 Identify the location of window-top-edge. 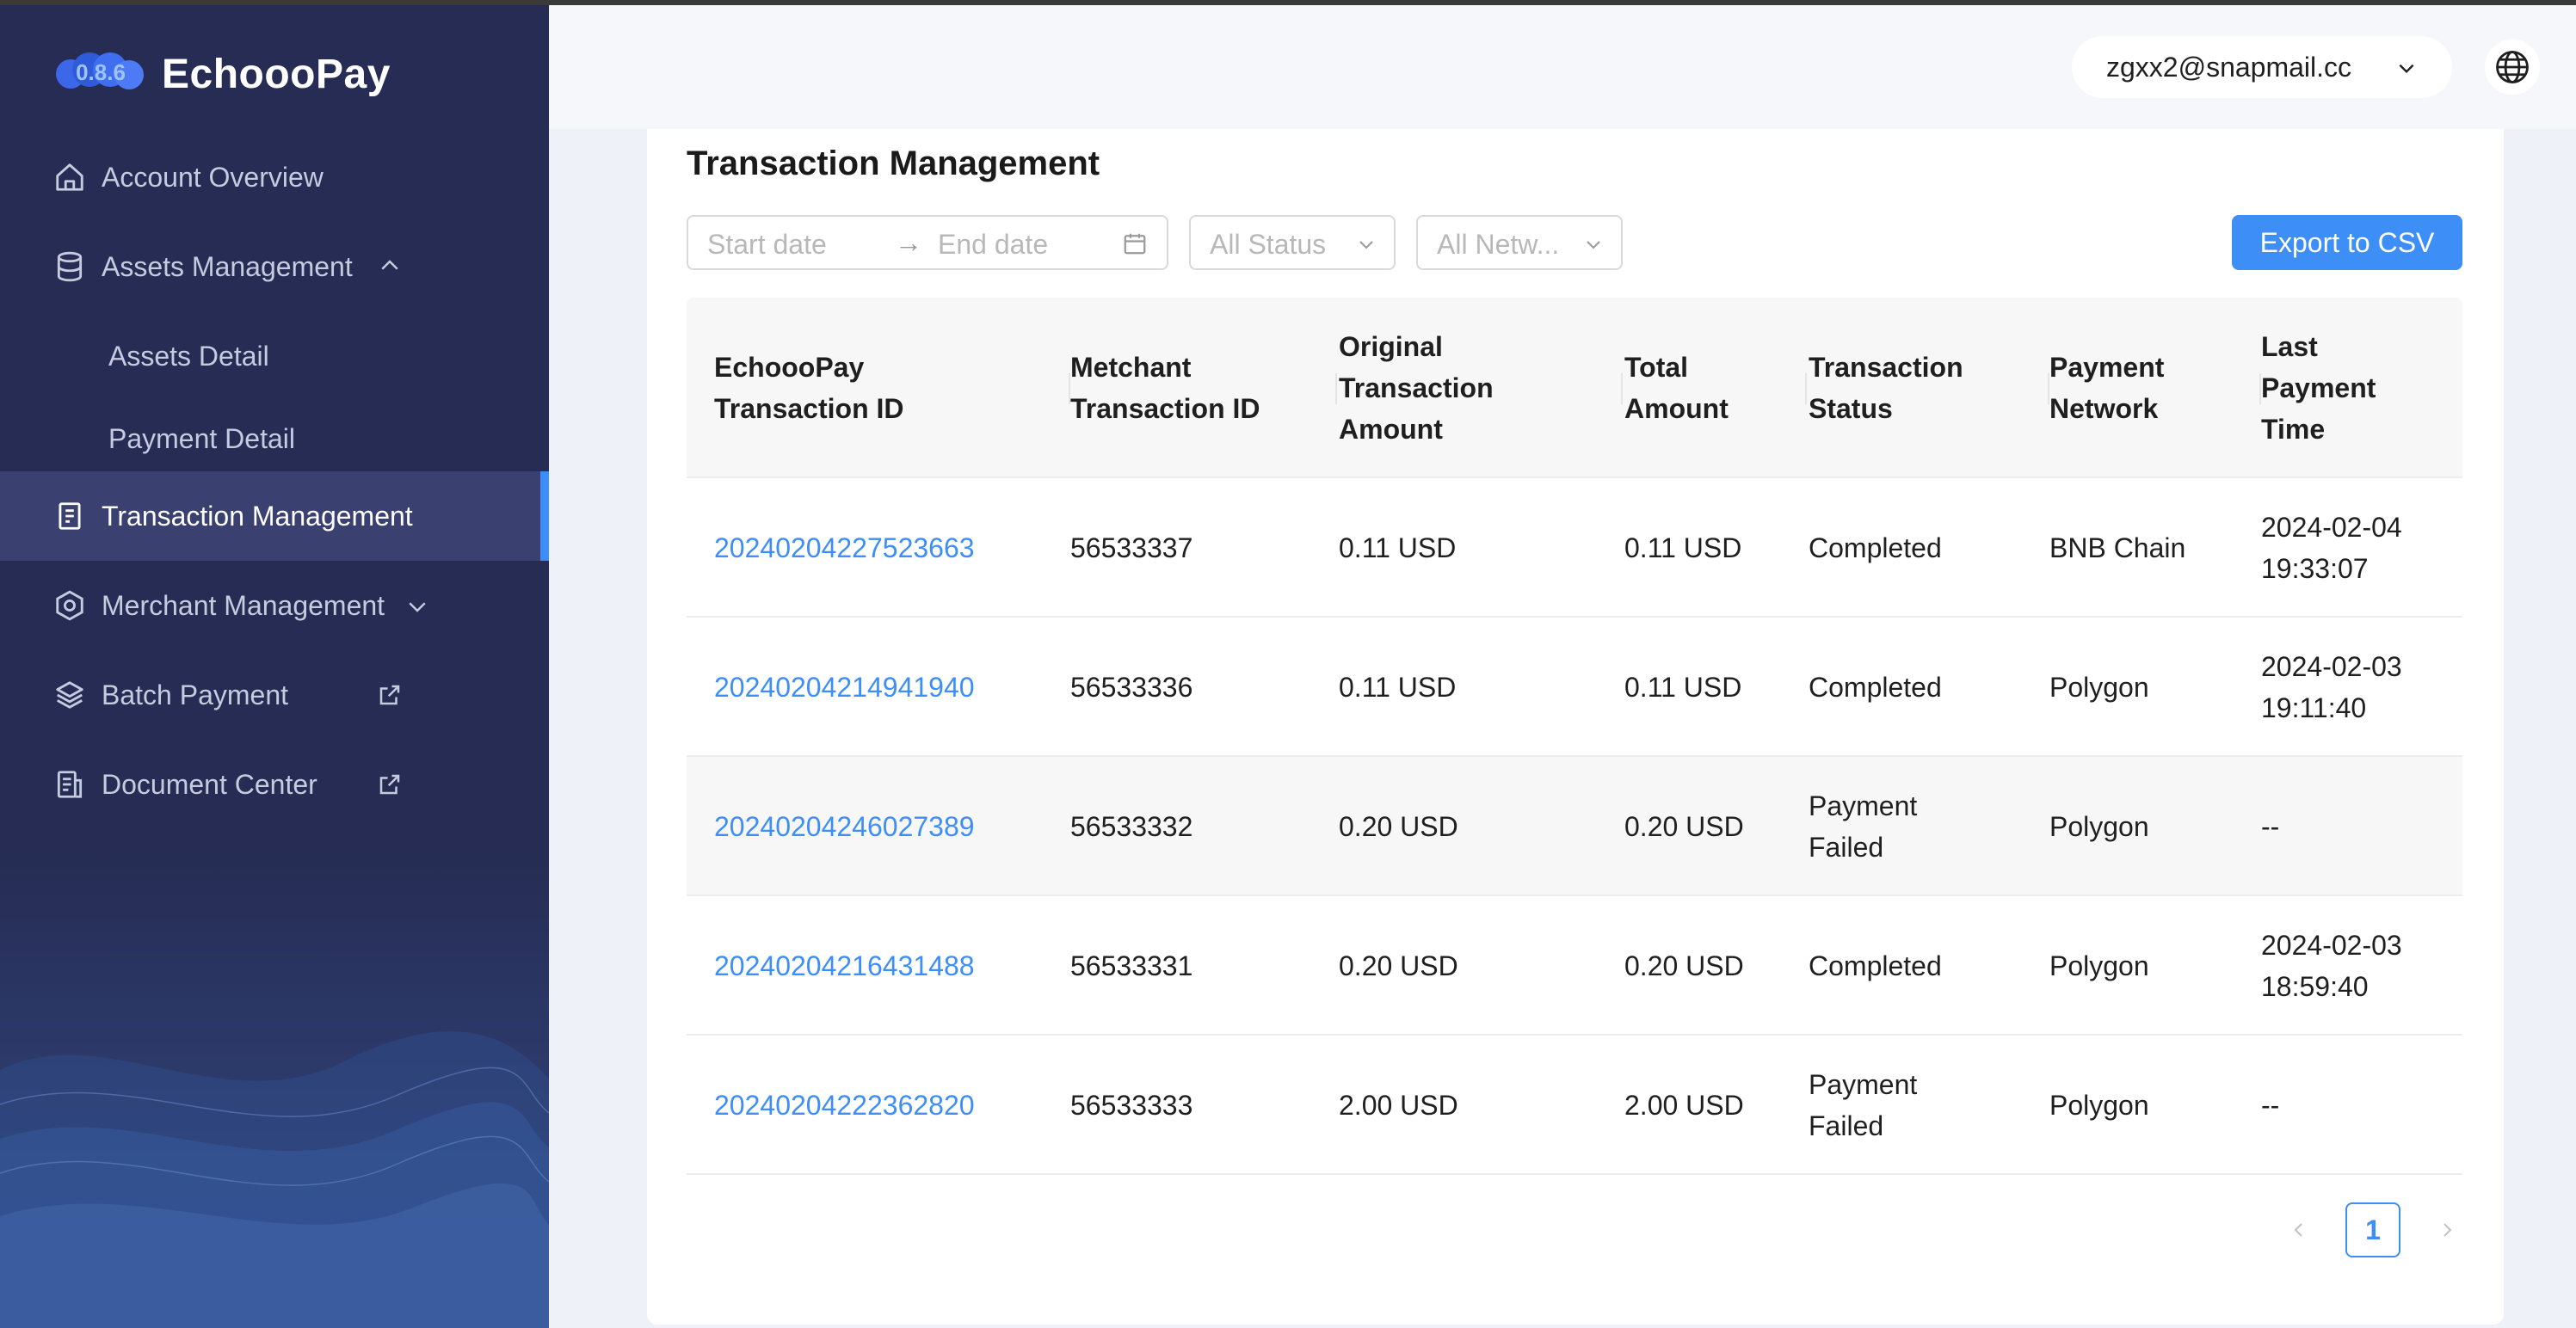
(1288, 2).